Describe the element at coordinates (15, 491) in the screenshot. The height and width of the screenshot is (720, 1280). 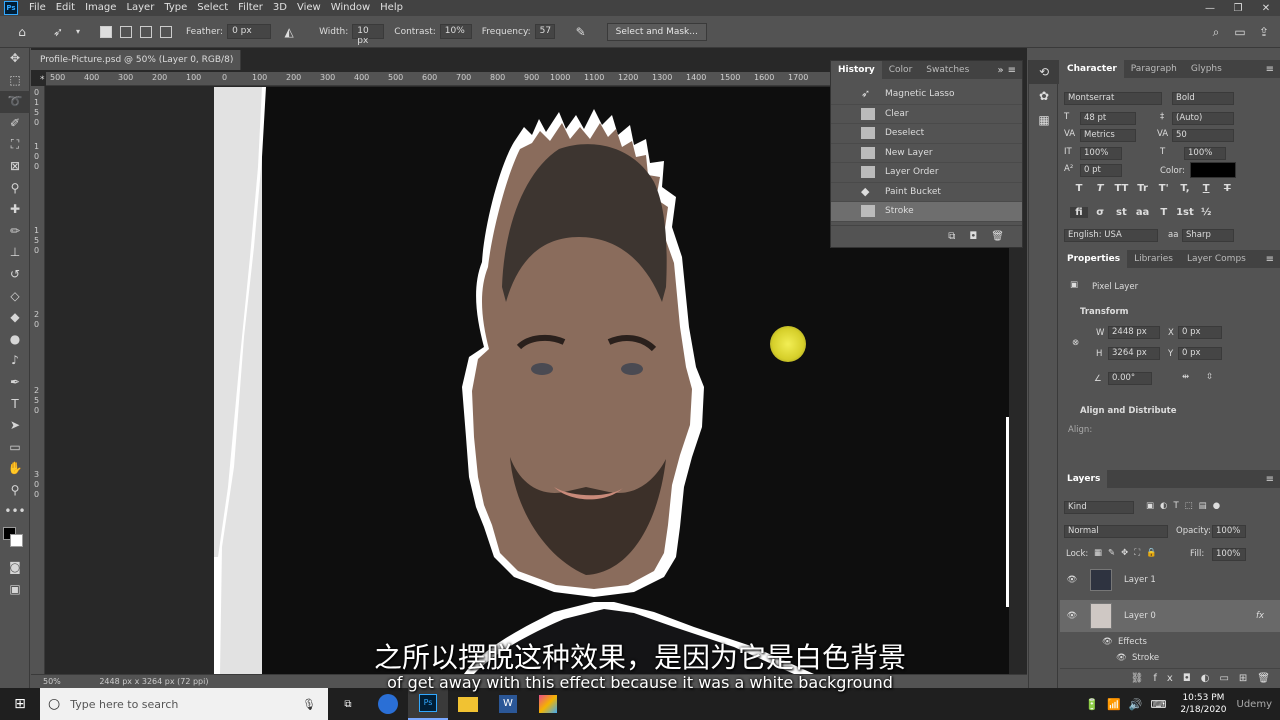
I see `zoom-tool-icon: ⚲` at that location.